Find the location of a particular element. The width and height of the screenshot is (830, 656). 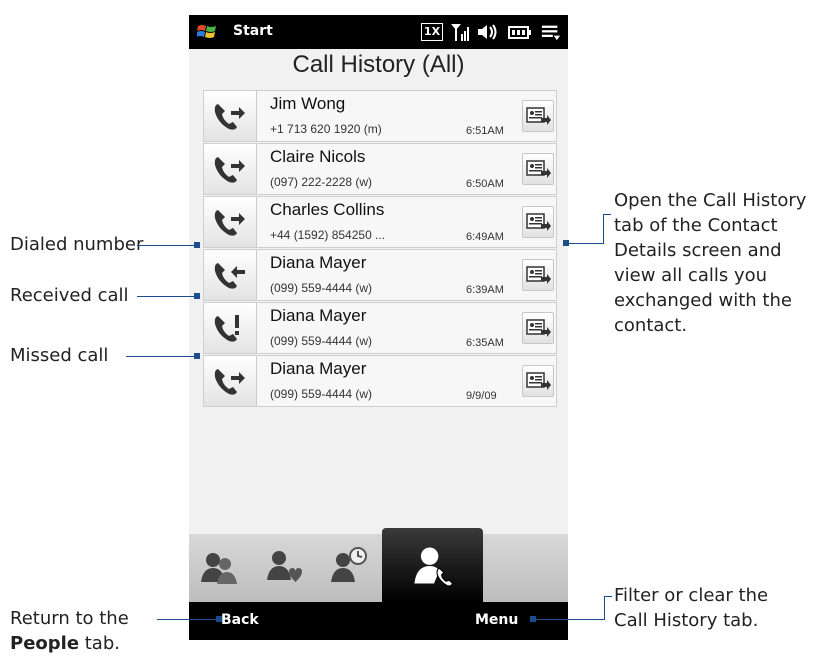

callout-back-line1: Return to the is located at coordinates (69, 618).